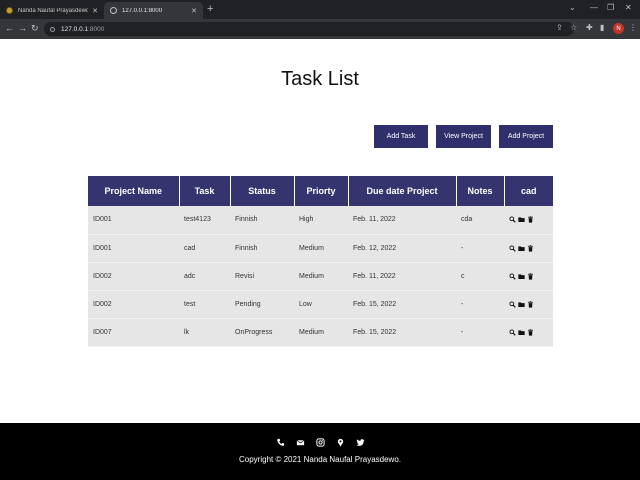 This screenshot has height=480, width=640. I want to click on browser-tab-cv: Nanda Naufal Prayasdewo || CV ✕, so click(52, 10).